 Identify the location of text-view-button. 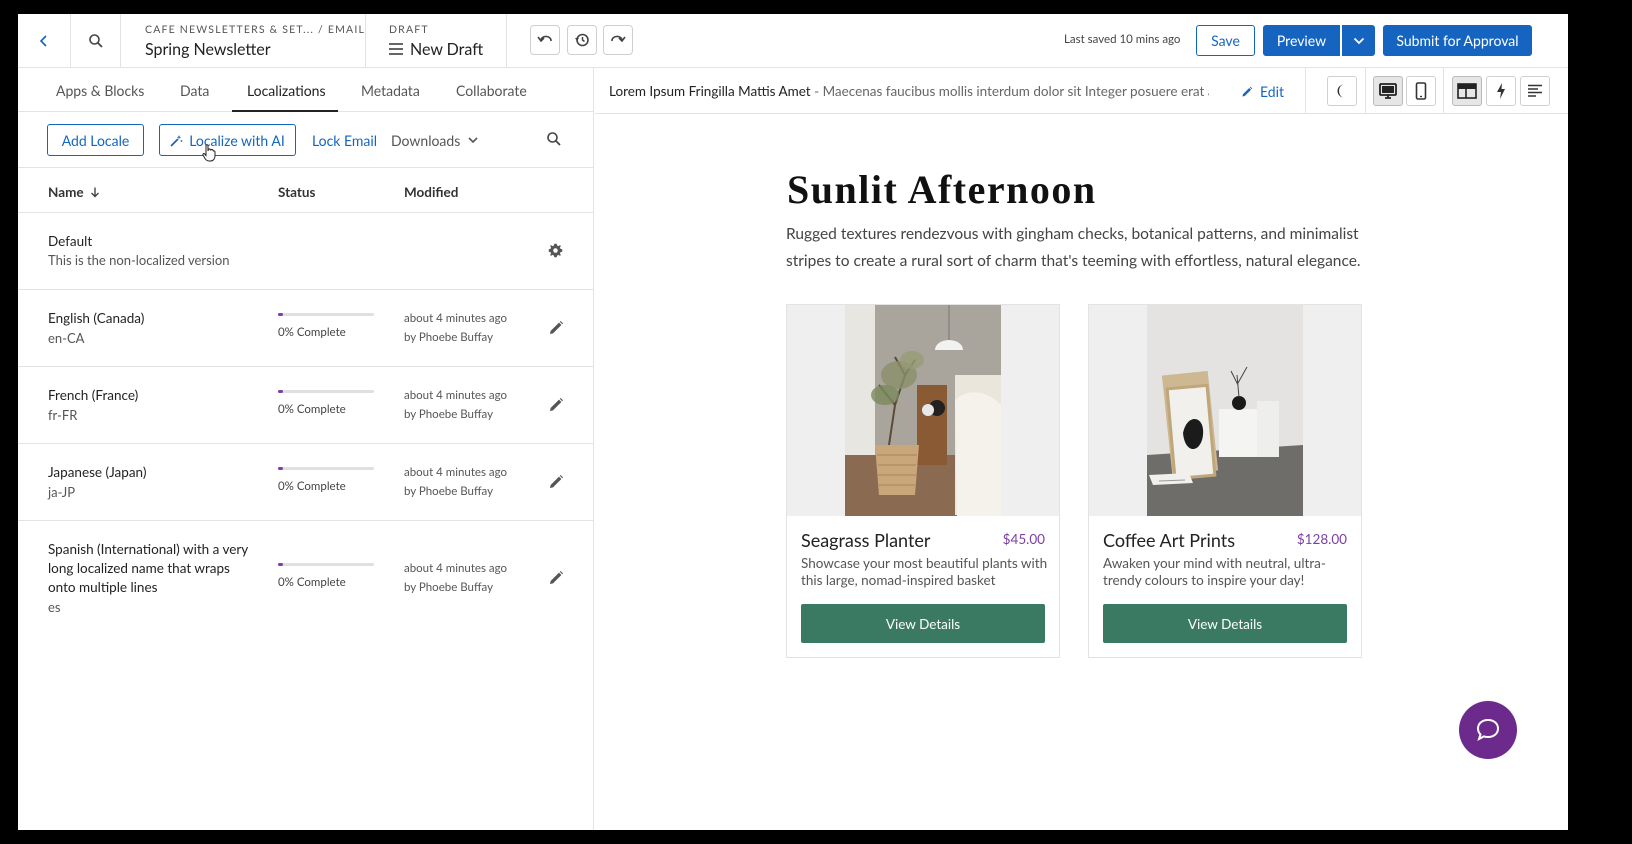
(1535, 91).